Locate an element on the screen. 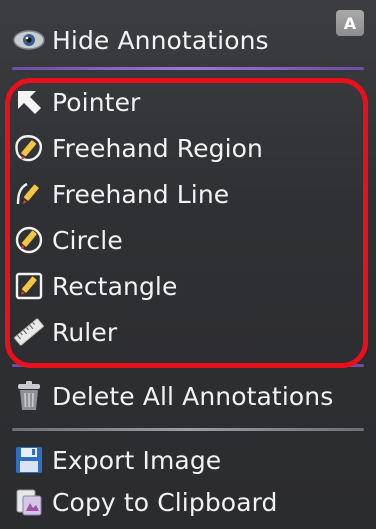  freehand-line-tool-item: Freehand Line is located at coordinates (190, 194).